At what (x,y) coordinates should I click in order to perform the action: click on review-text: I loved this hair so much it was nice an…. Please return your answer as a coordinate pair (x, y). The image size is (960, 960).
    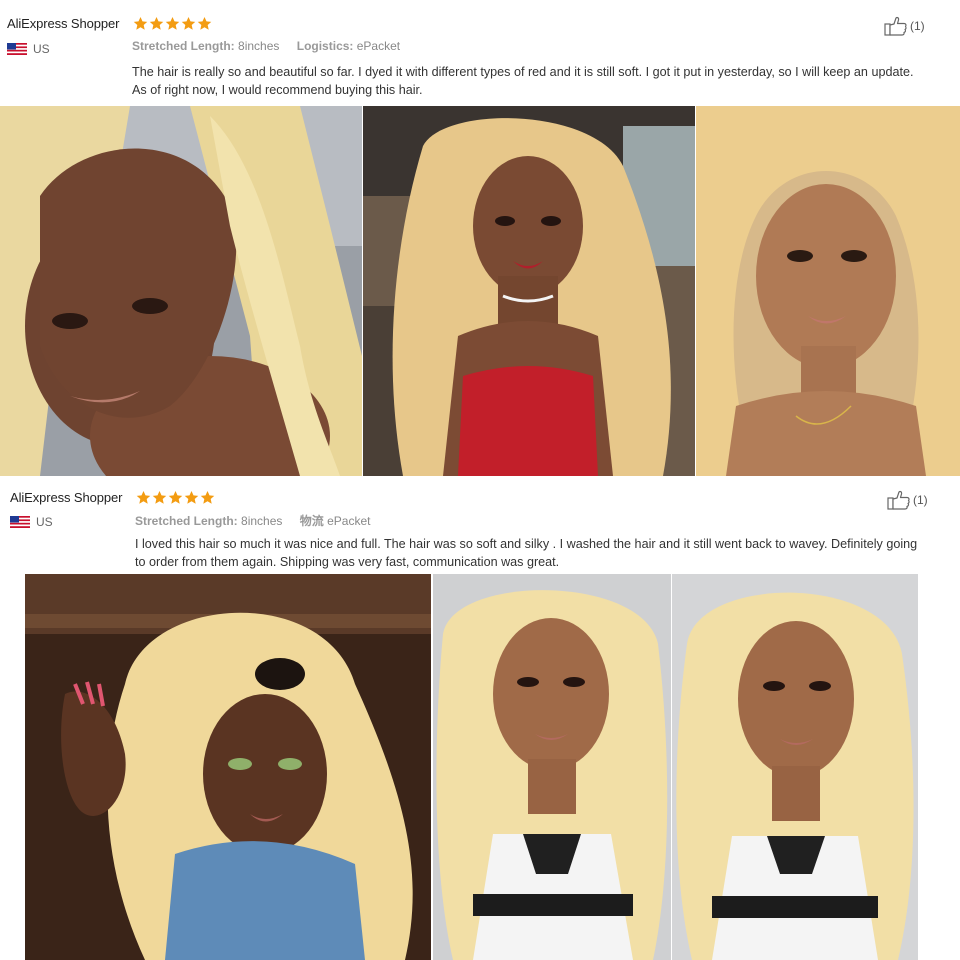
    Looking at the image, I should click on (526, 553).